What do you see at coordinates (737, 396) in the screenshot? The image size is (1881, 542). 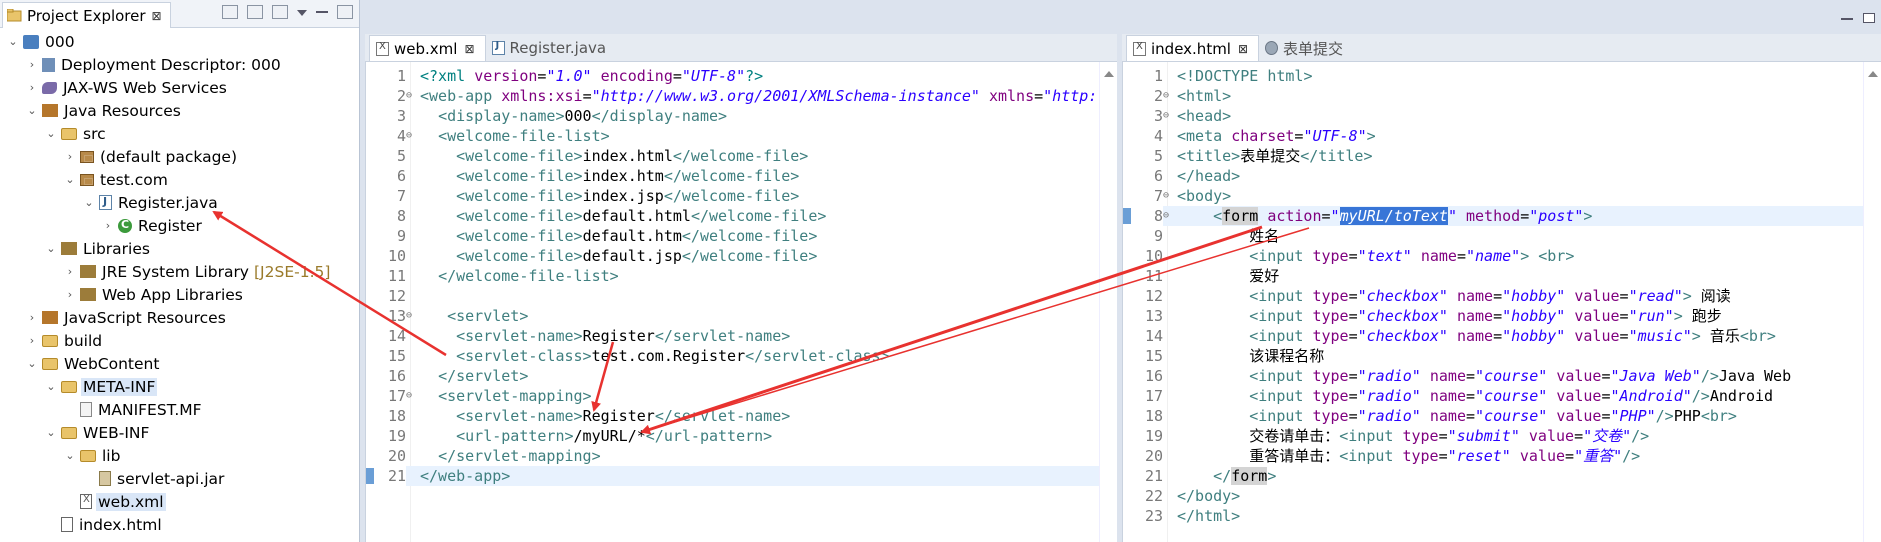 I see `code-line: 17 ⊖ <servlet-mapping>` at bounding box center [737, 396].